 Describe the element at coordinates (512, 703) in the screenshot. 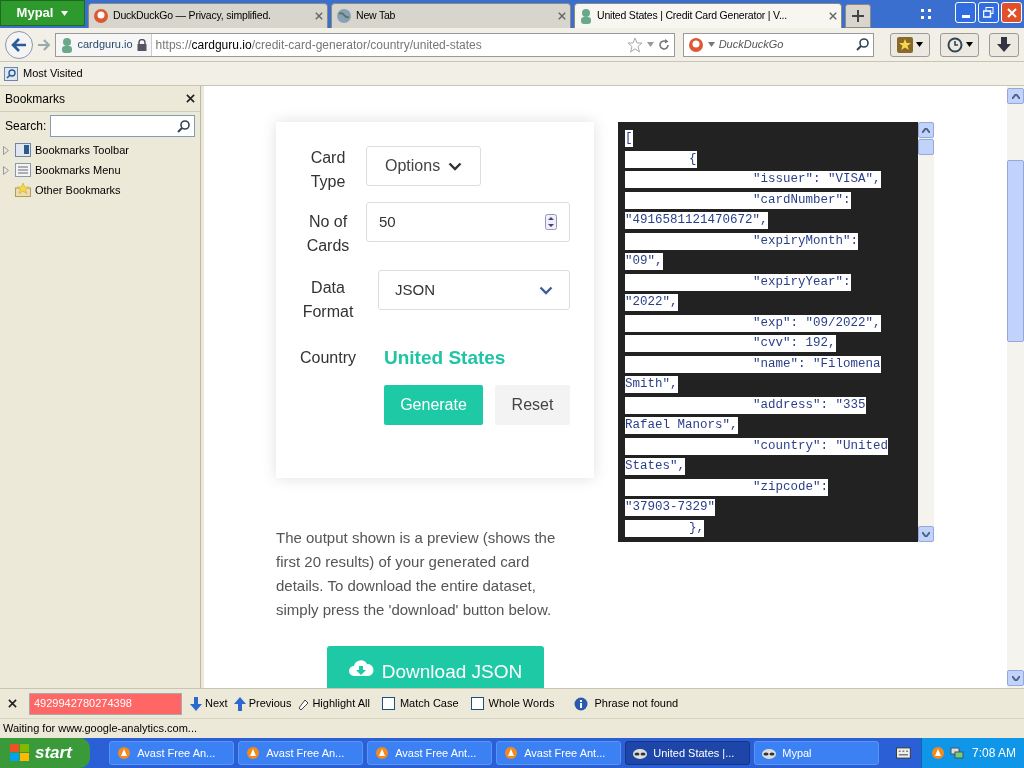

I see `find-option-checkbox: Whole Words` at that location.